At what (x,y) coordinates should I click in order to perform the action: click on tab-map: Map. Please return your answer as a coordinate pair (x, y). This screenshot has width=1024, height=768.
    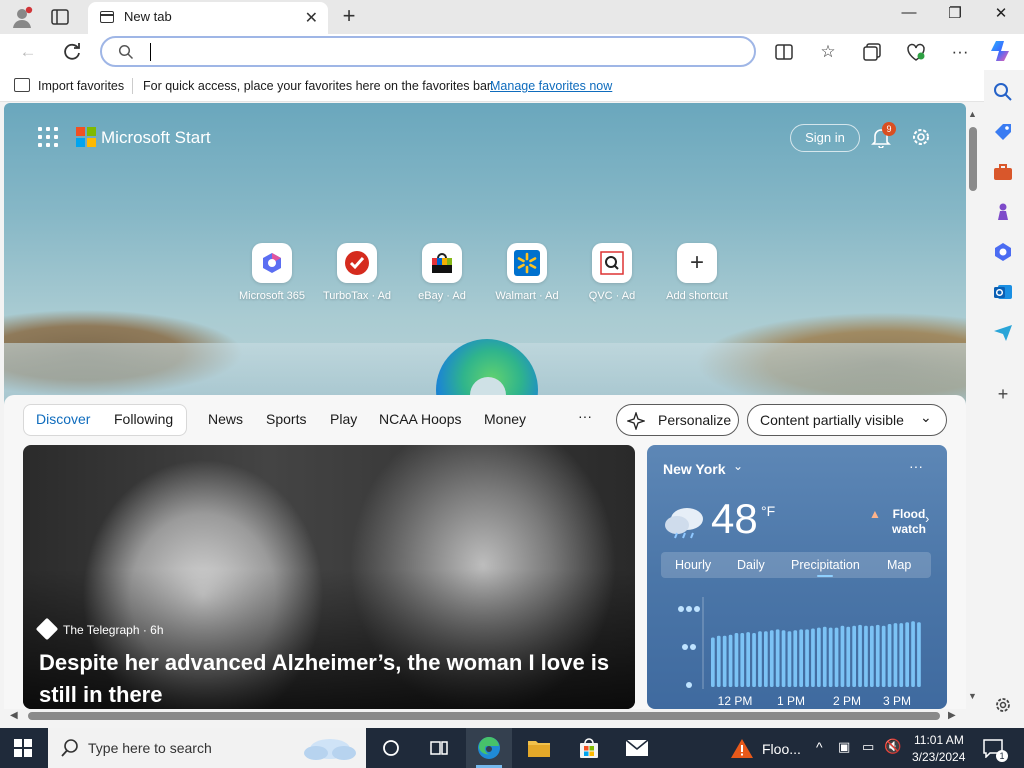
    Looking at the image, I should click on (899, 565).